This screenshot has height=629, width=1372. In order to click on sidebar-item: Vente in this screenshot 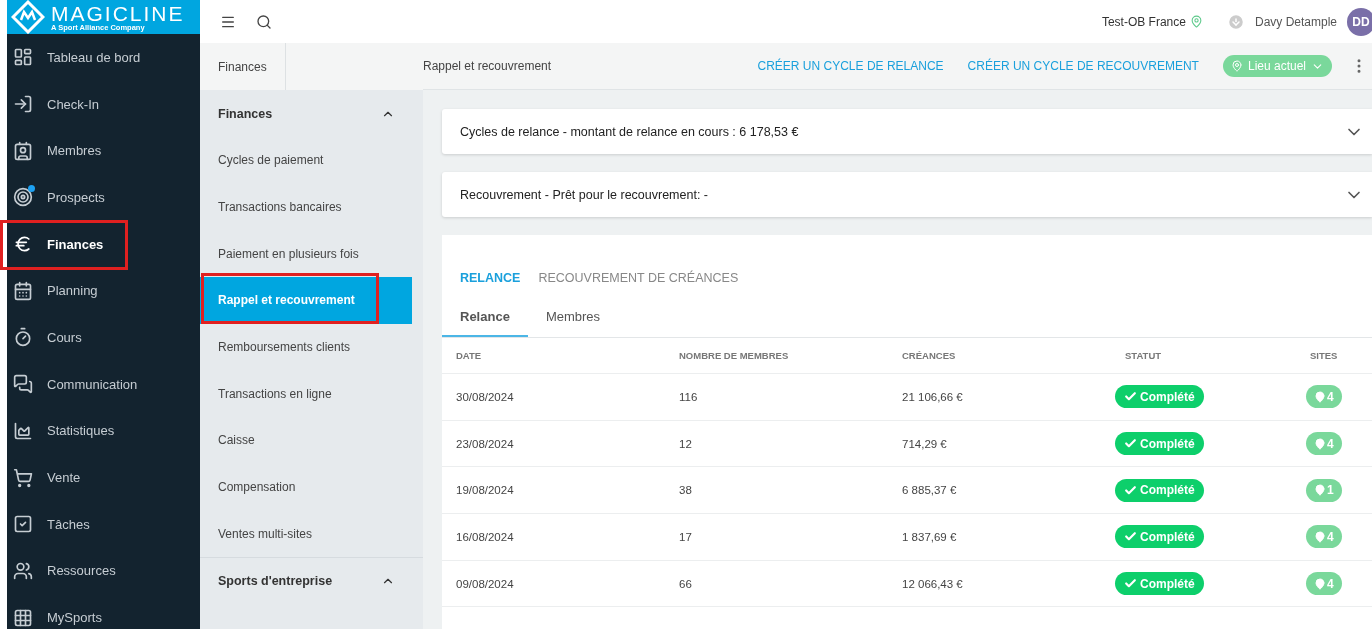, I will do `click(103, 477)`.